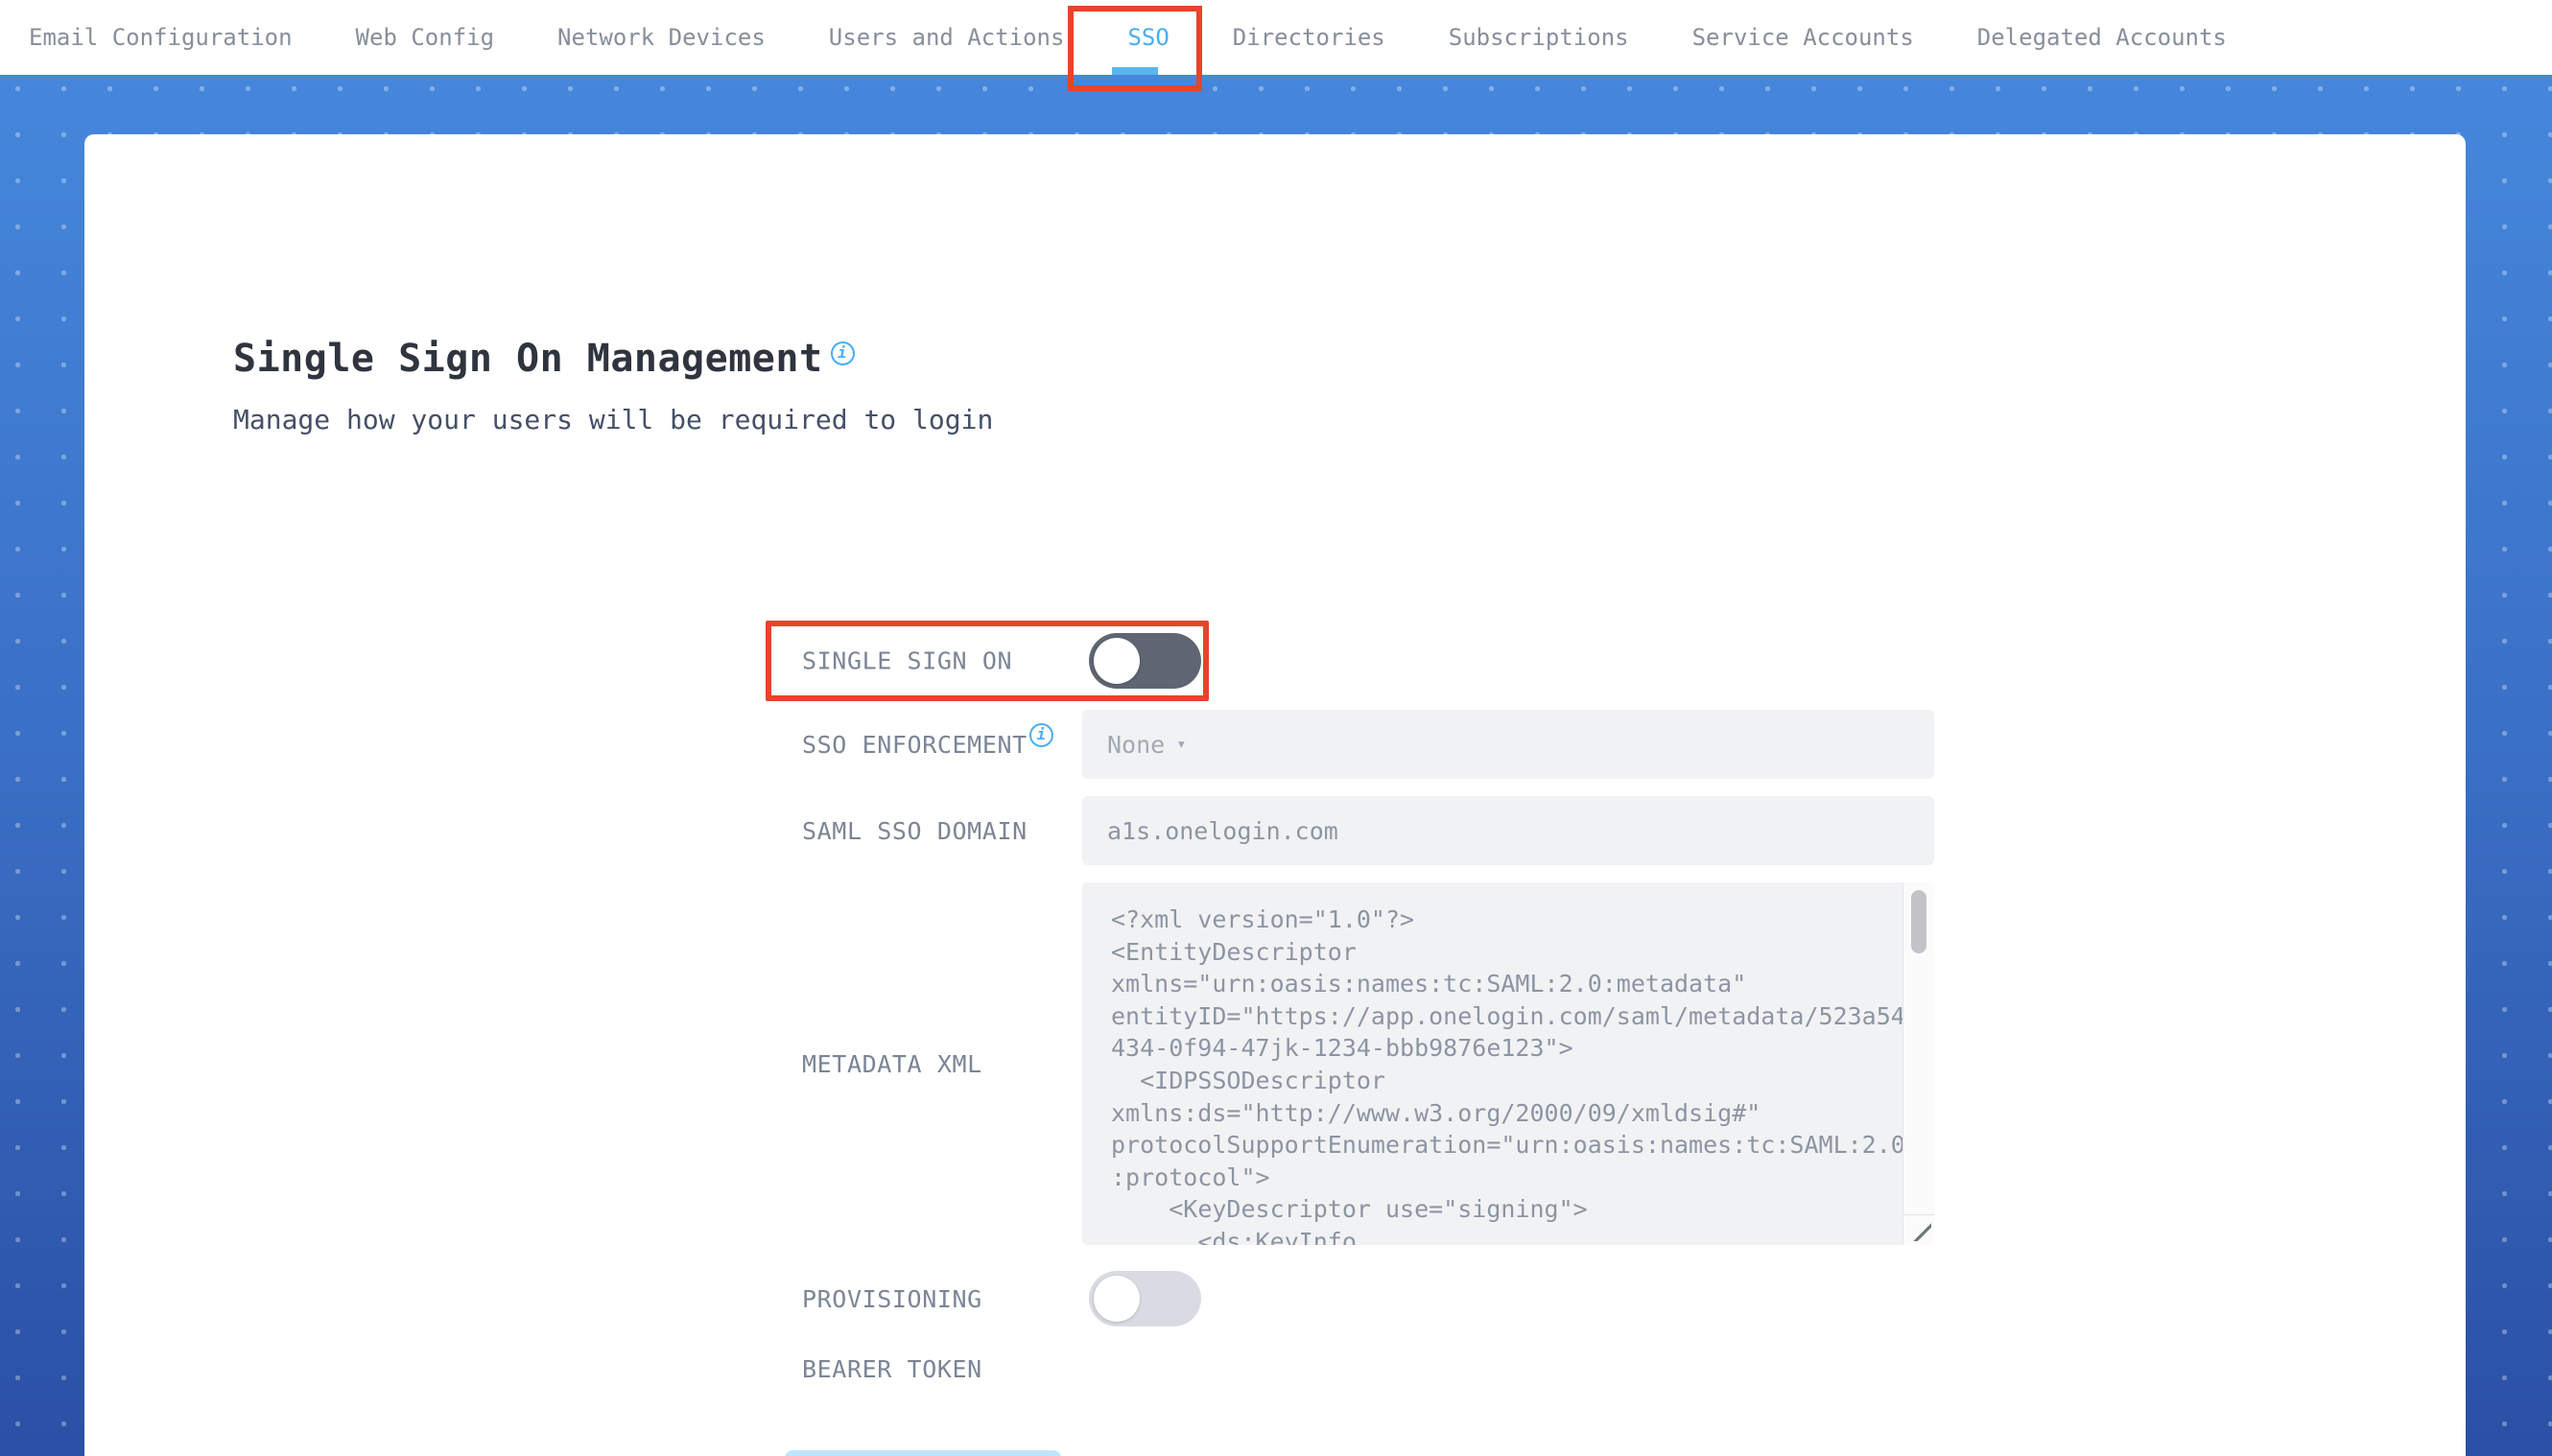 The image size is (2552, 1456). I want to click on metadata-xml-label: METADATA XML, so click(892, 1064).